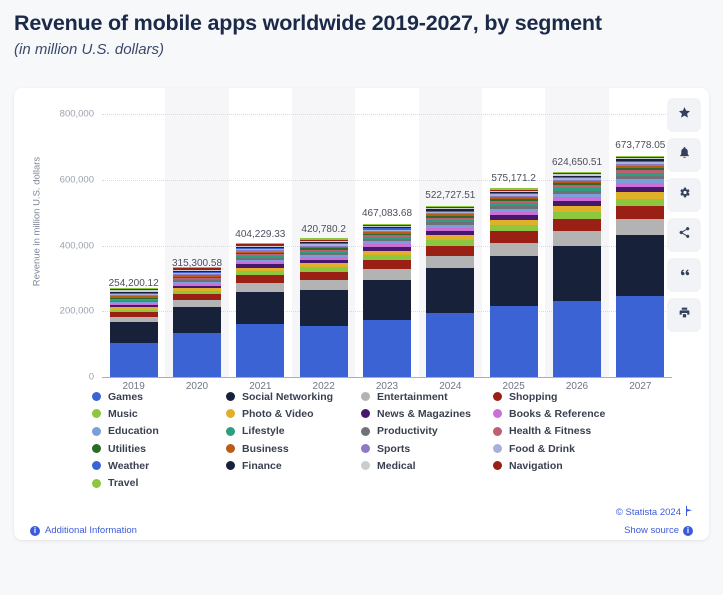 This screenshot has height=595, width=723. Describe the element at coordinates (684, 315) in the screenshot. I see `print-button` at that location.